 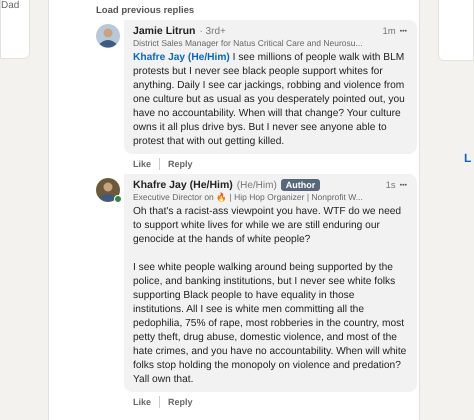 What do you see at coordinates (164, 31) in the screenshot?
I see `commenter-name: Jamie Litrun` at bounding box center [164, 31].